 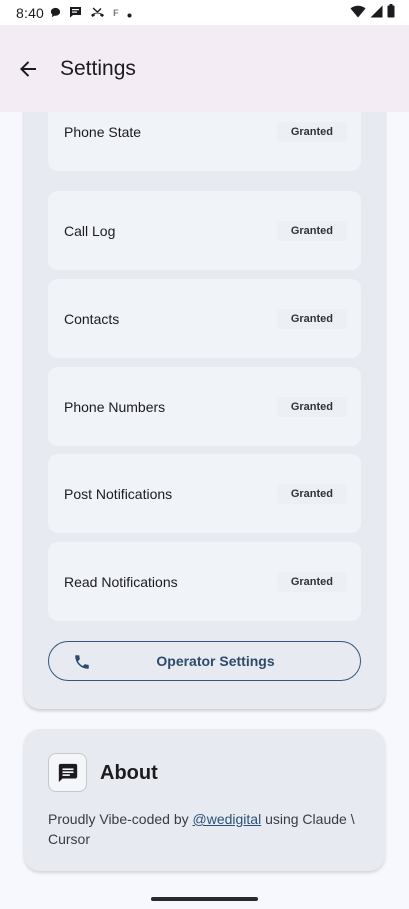 I want to click on about-text-before: Proudly Vibe-coded by, so click(x=120, y=819).